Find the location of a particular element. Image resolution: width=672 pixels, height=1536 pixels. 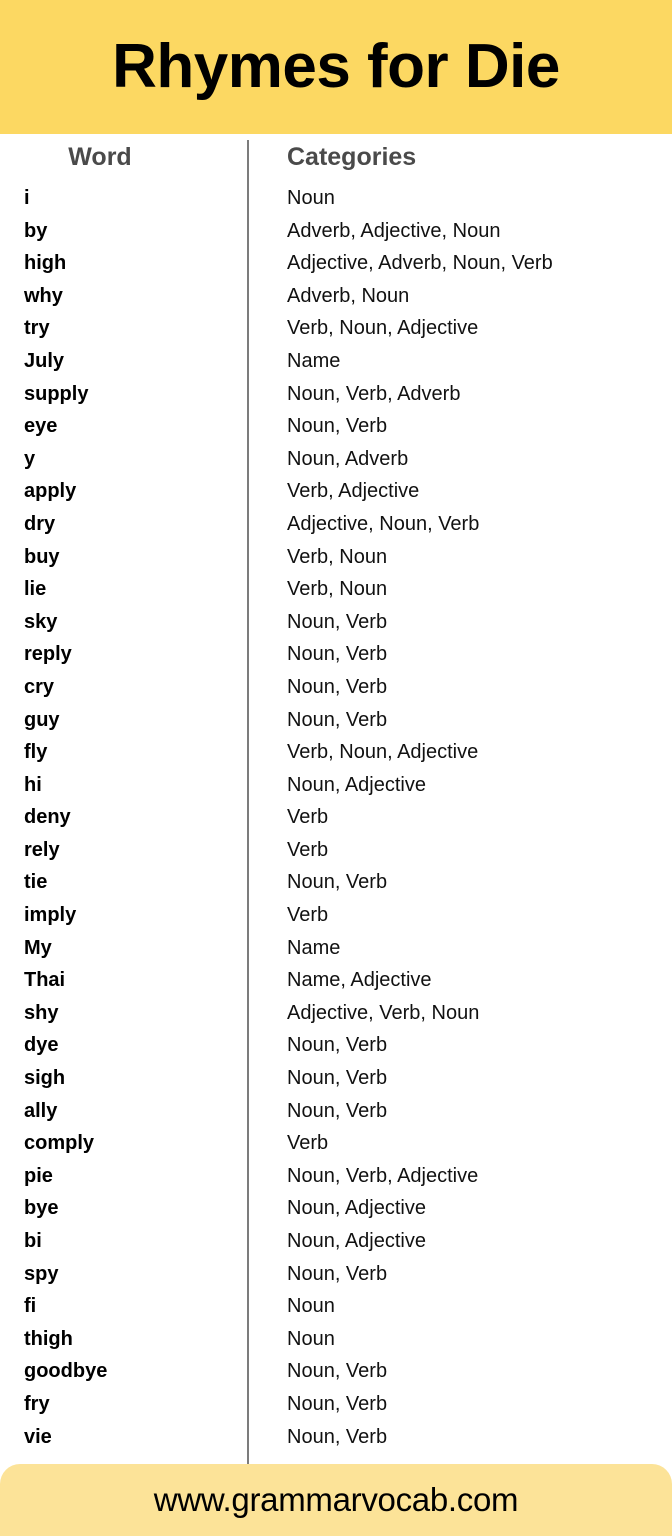

cell-categories: Name, Adjective is located at coordinates (359, 980).